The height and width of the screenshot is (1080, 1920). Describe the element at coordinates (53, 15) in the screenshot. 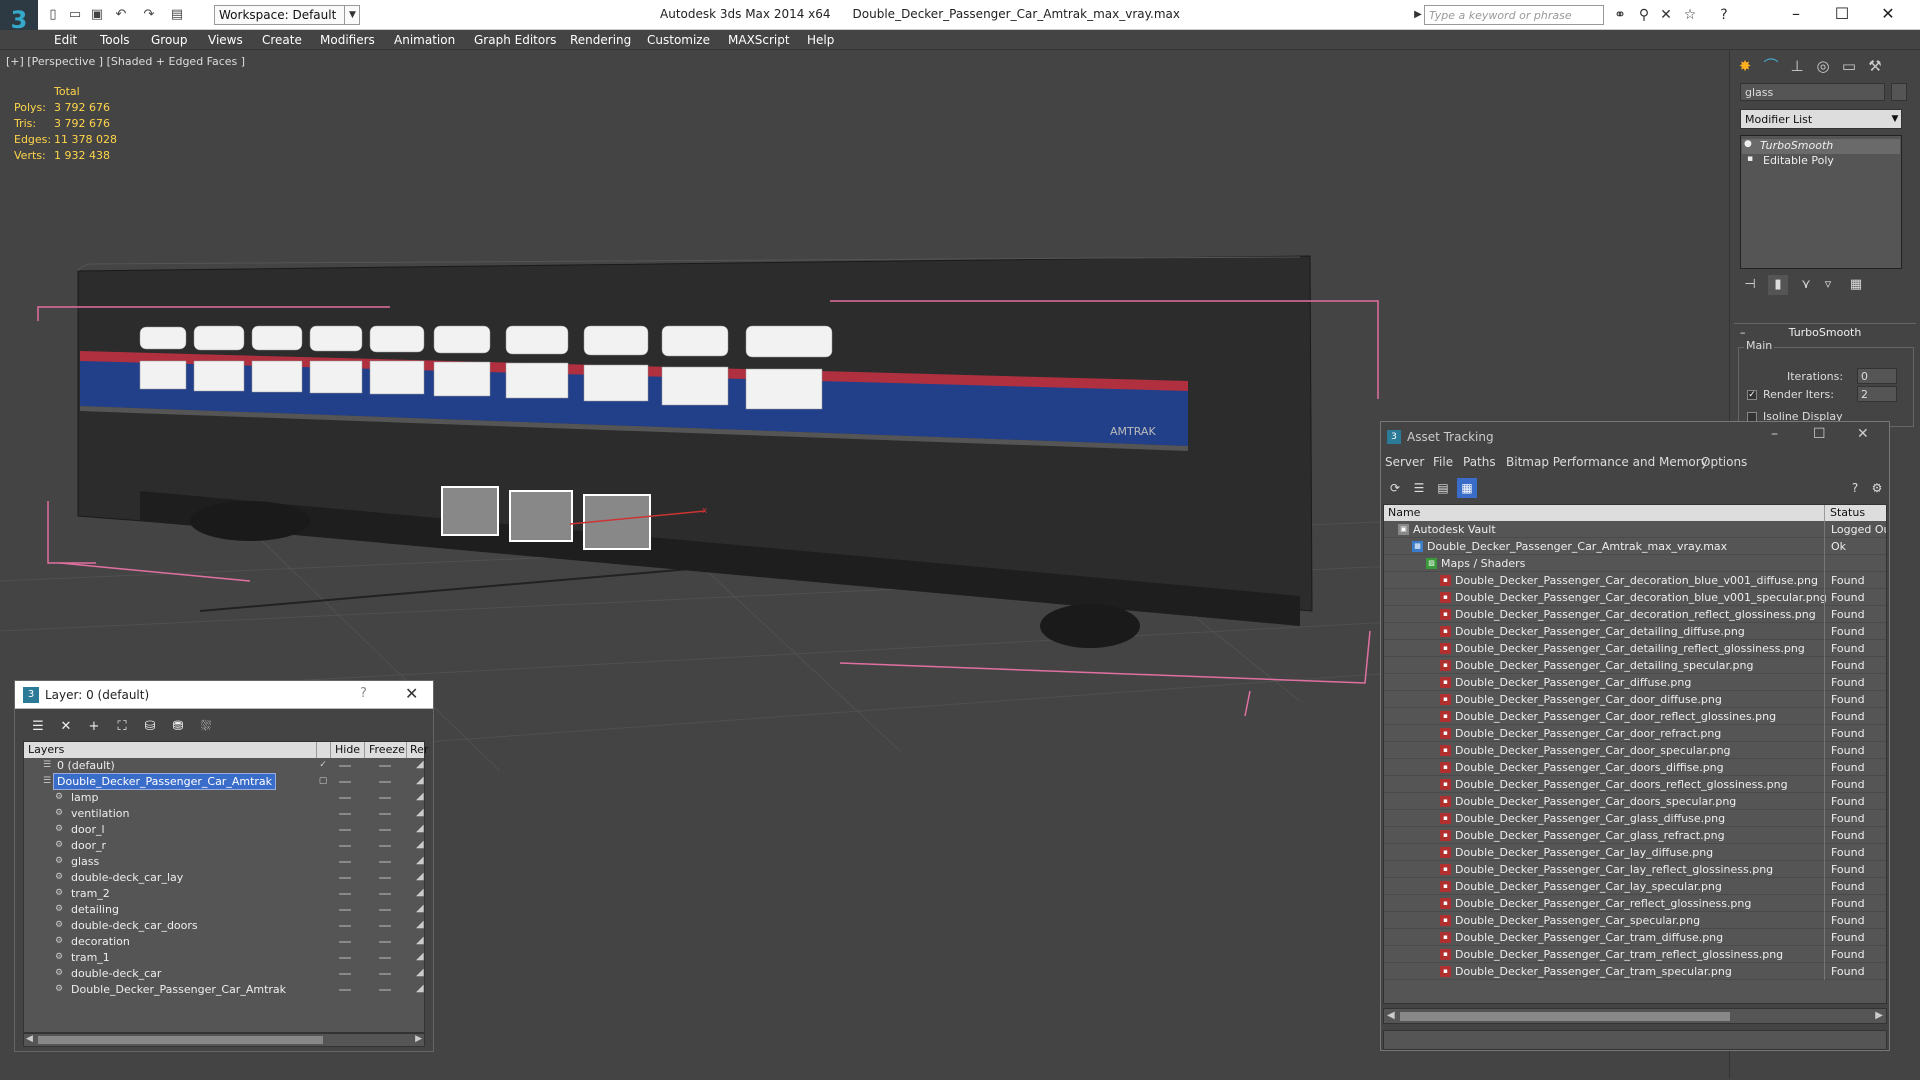

I see `new-file-icon: ▯` at that location.